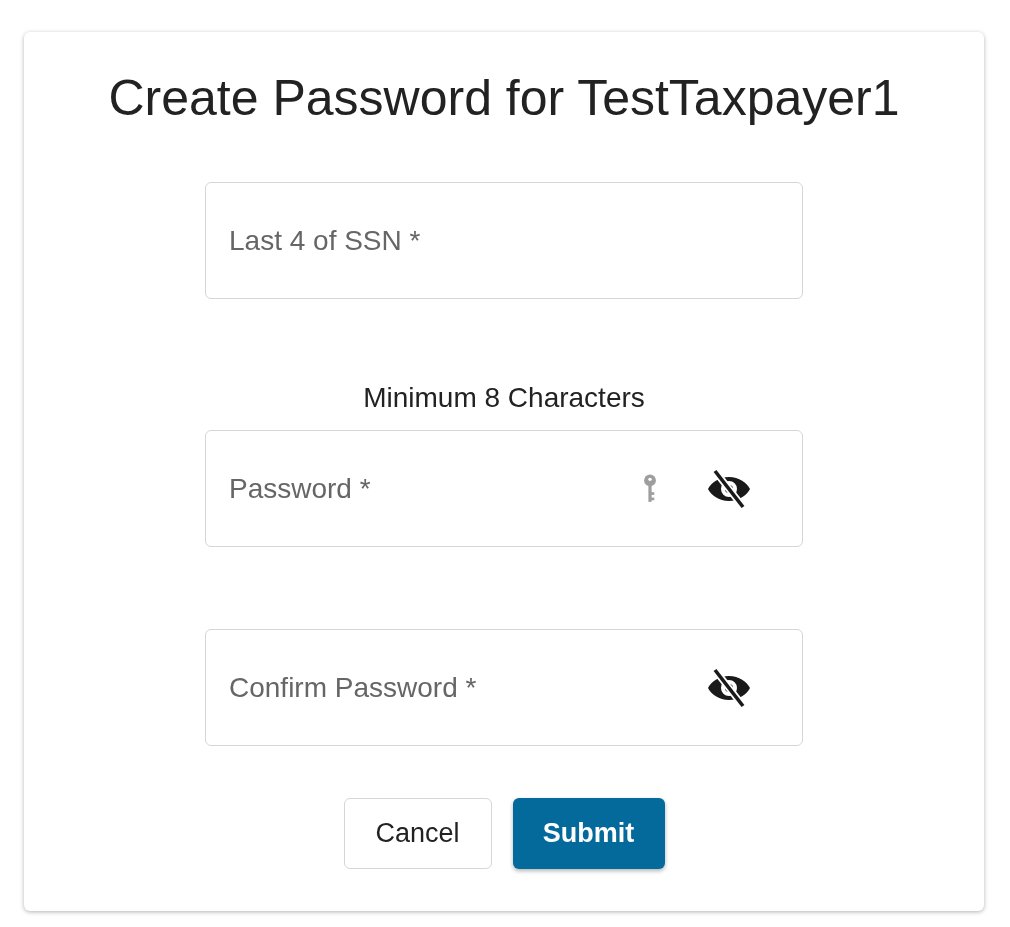 This screenshot has height=927, width=1010. What do you see at coordinates (504, 488) in the screenshot?
I see `input-field: Password *` at bounding box center [504, 488].